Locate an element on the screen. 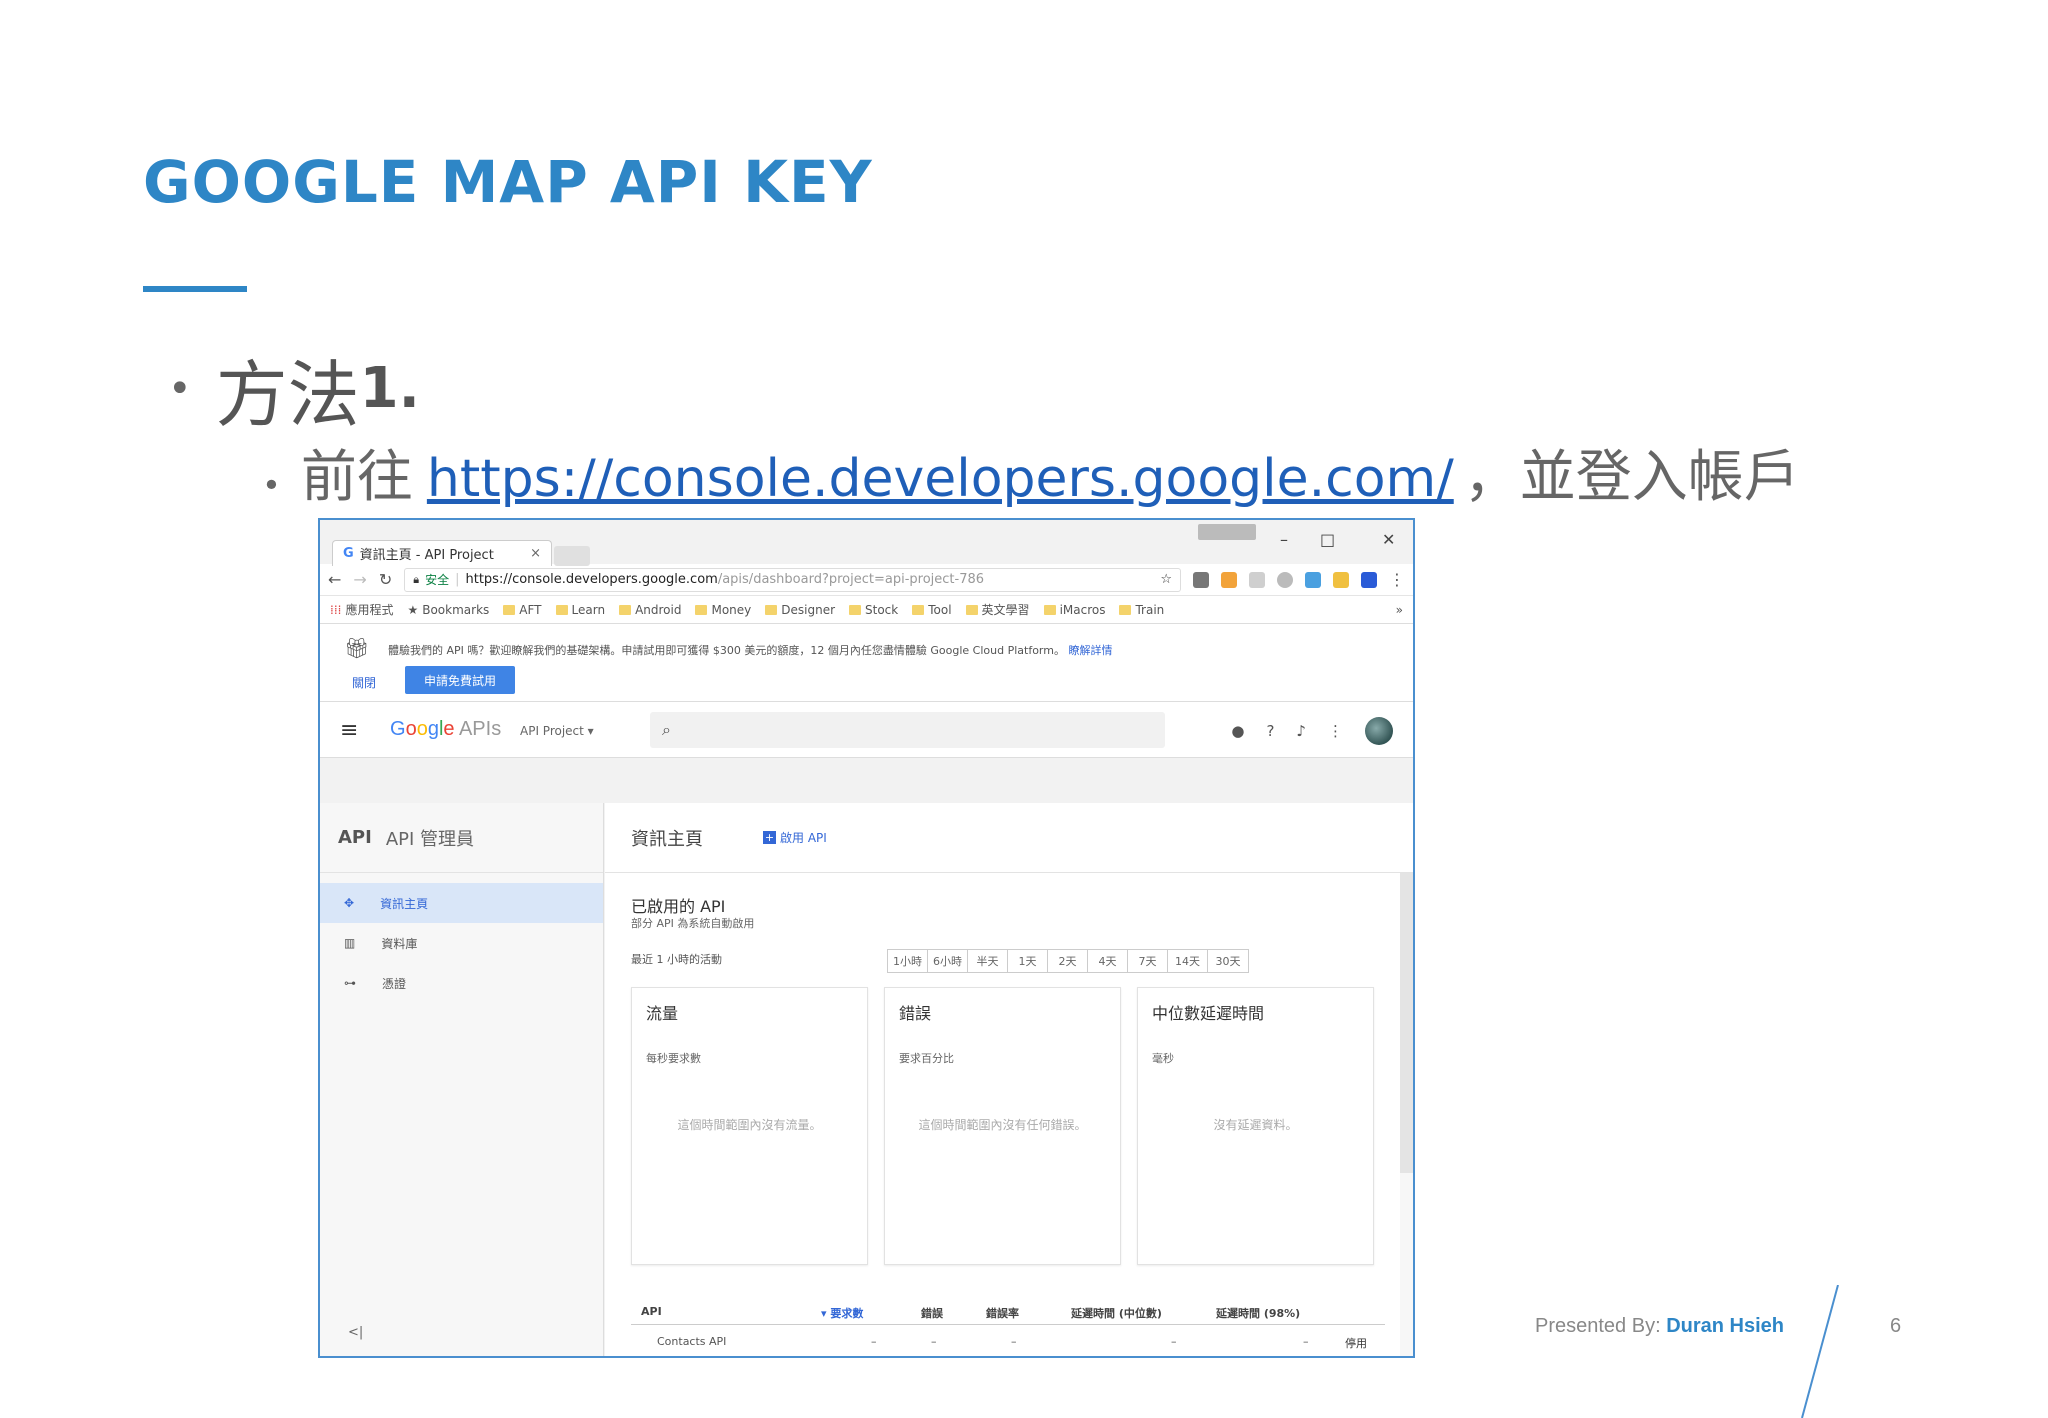 The width and height of the screenshot is (2048, 1418). back-arrow-icon: ← is located at coordinates (334, 579).